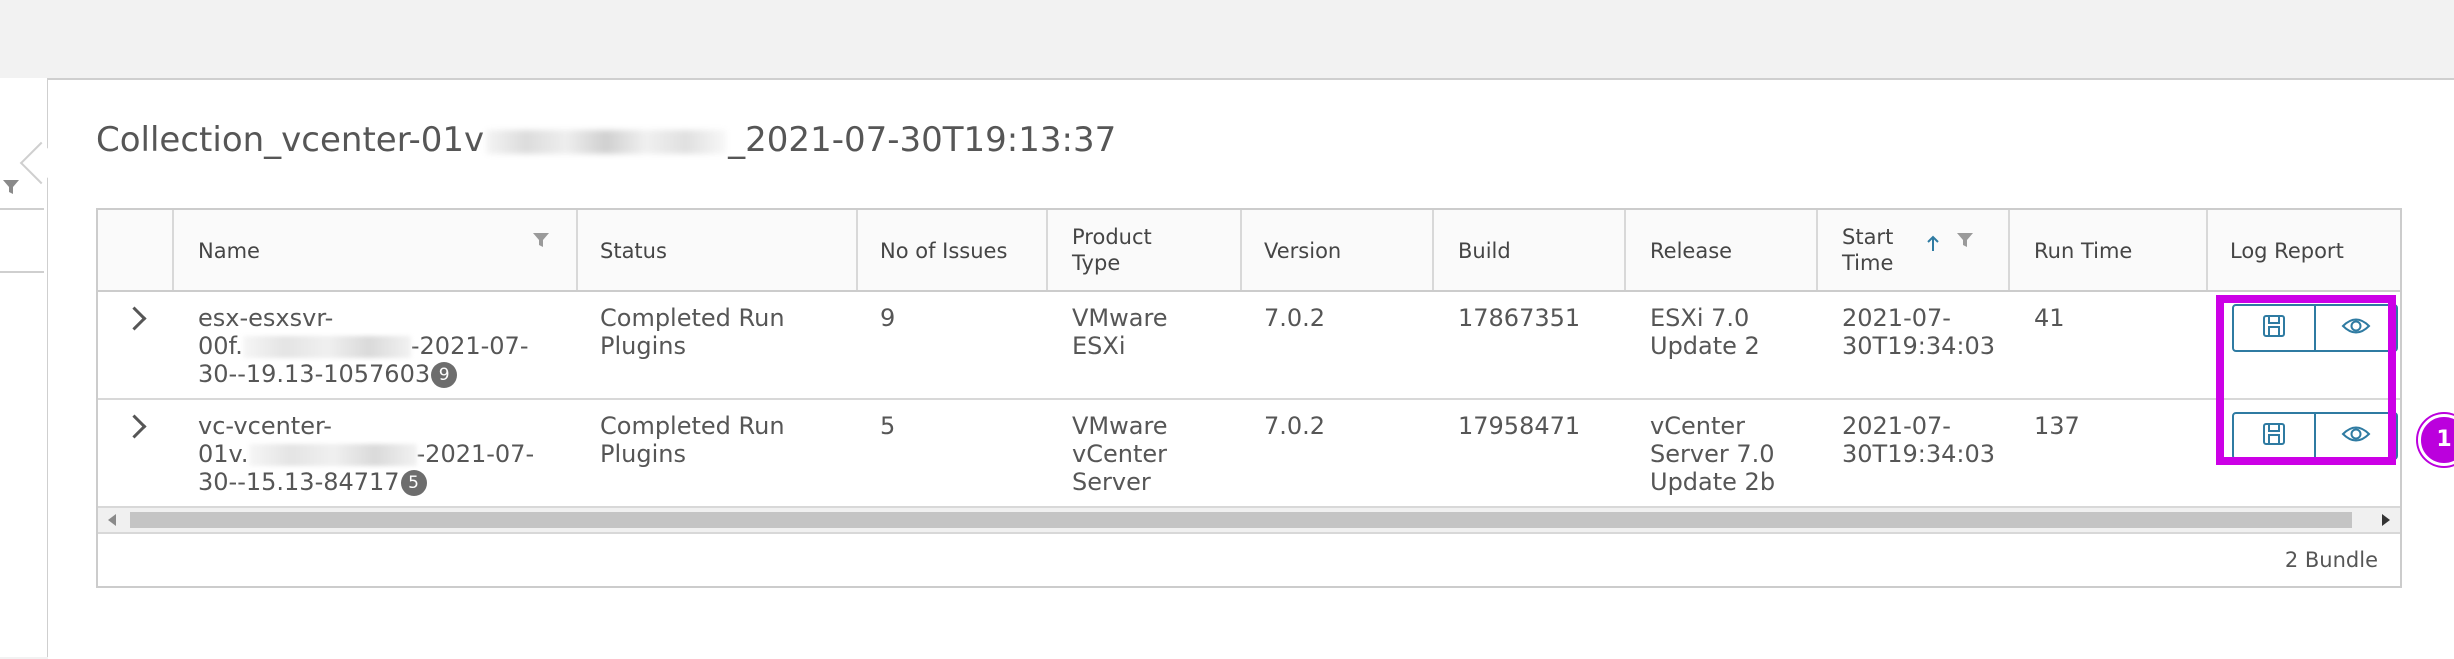 The image size is (2454, 659). Describe the element at coordinates (2287, 251) in the screenshot. I see `column-header-log-report: Log Report` at that location.